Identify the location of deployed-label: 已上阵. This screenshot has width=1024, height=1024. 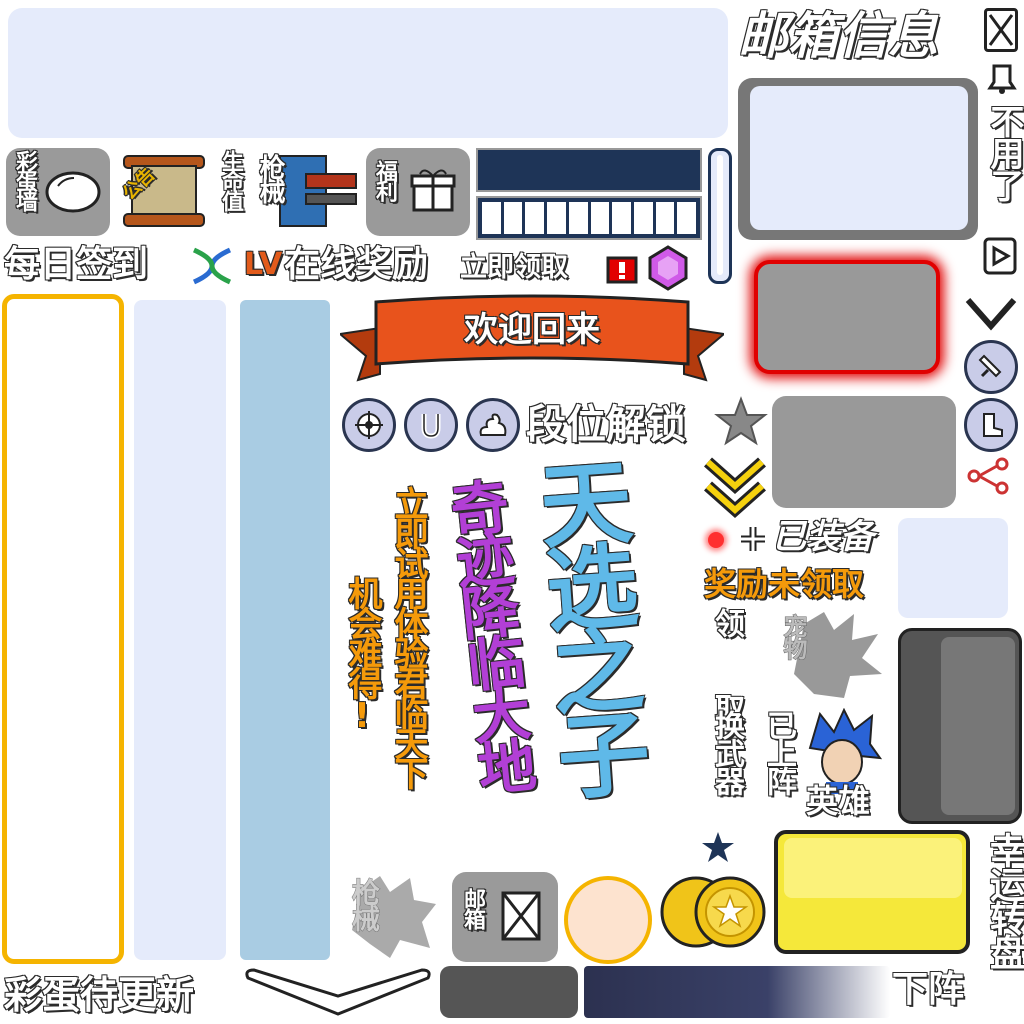
(778, 752).